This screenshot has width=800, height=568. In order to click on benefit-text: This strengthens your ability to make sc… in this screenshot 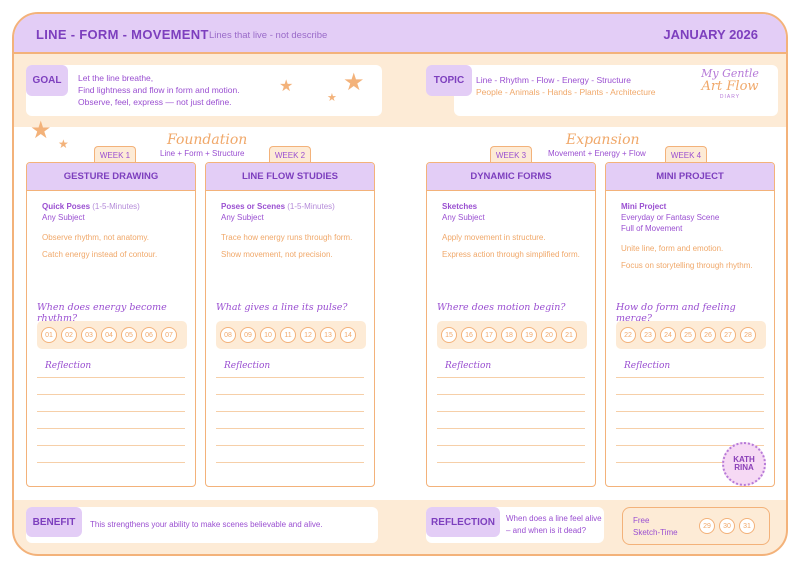, I will do `click(206, 524)`.